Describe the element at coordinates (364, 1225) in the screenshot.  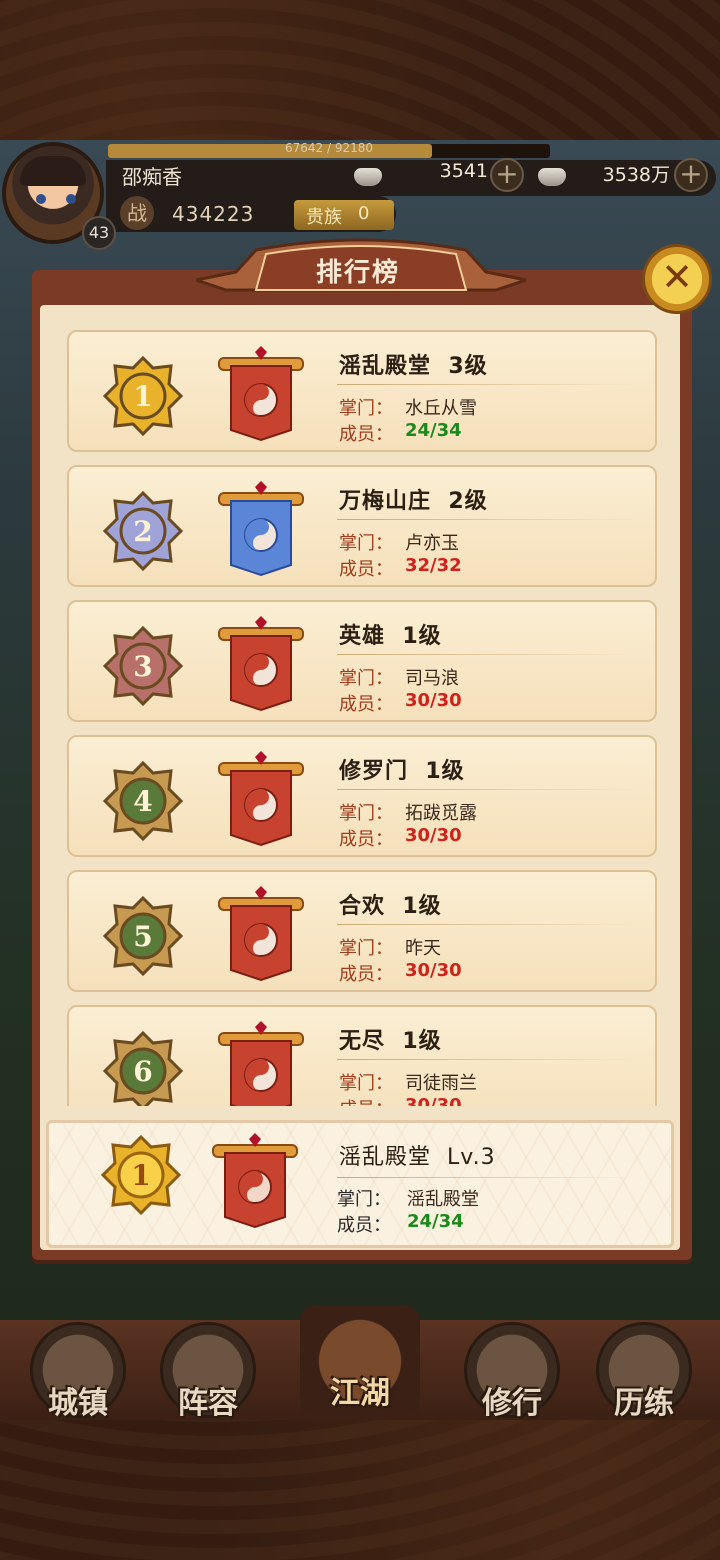
I see `self-members-label: 成员：` at that location.